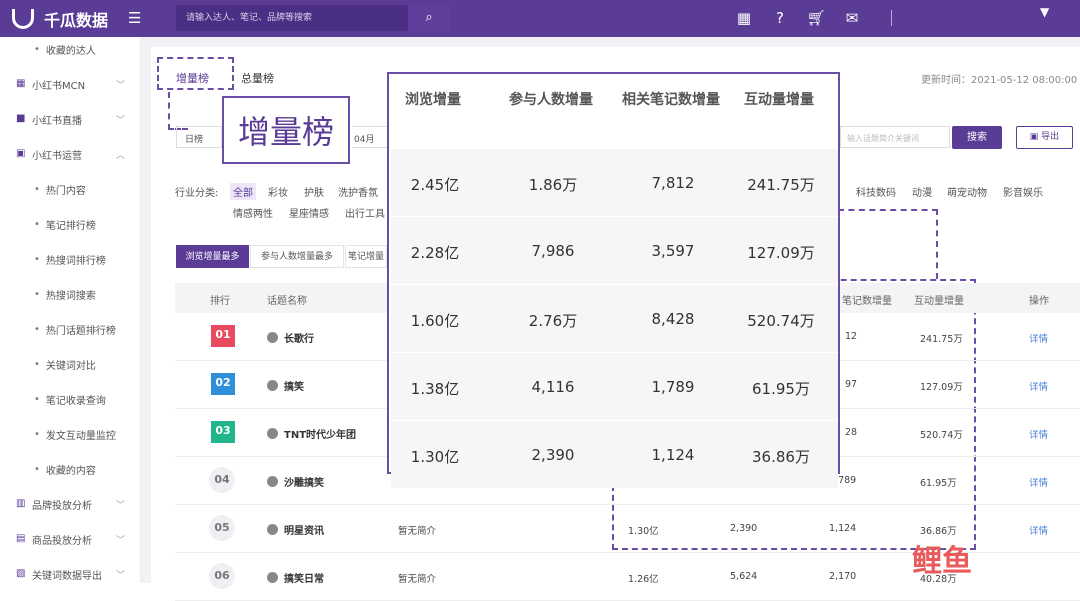 The width and height of the screenshot is (1080, 601). I want to click on industry-entertainment: 影音娱乐, so click(1023, 191).